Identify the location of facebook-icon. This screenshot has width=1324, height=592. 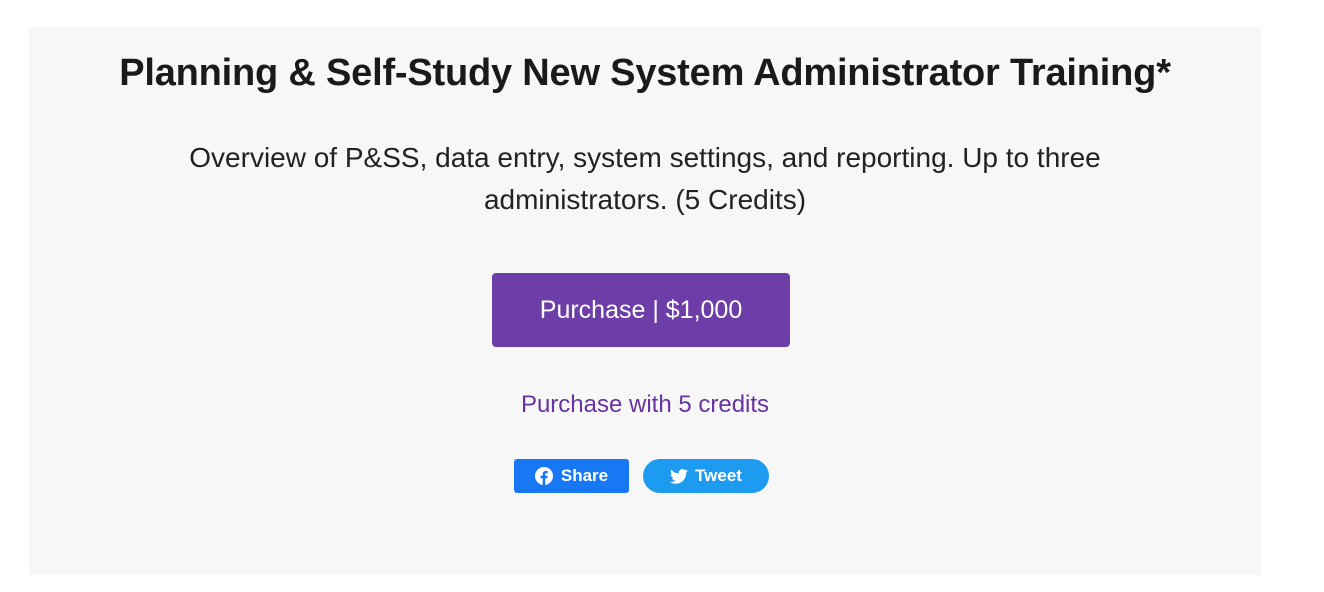
(543, 476).